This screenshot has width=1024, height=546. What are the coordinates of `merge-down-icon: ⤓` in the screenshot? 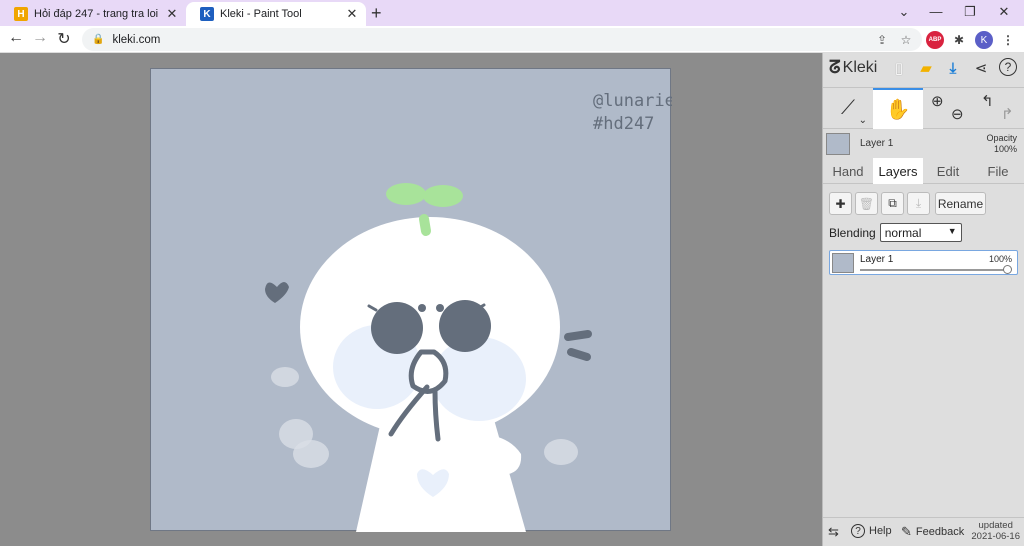 It's located at (918, 203).